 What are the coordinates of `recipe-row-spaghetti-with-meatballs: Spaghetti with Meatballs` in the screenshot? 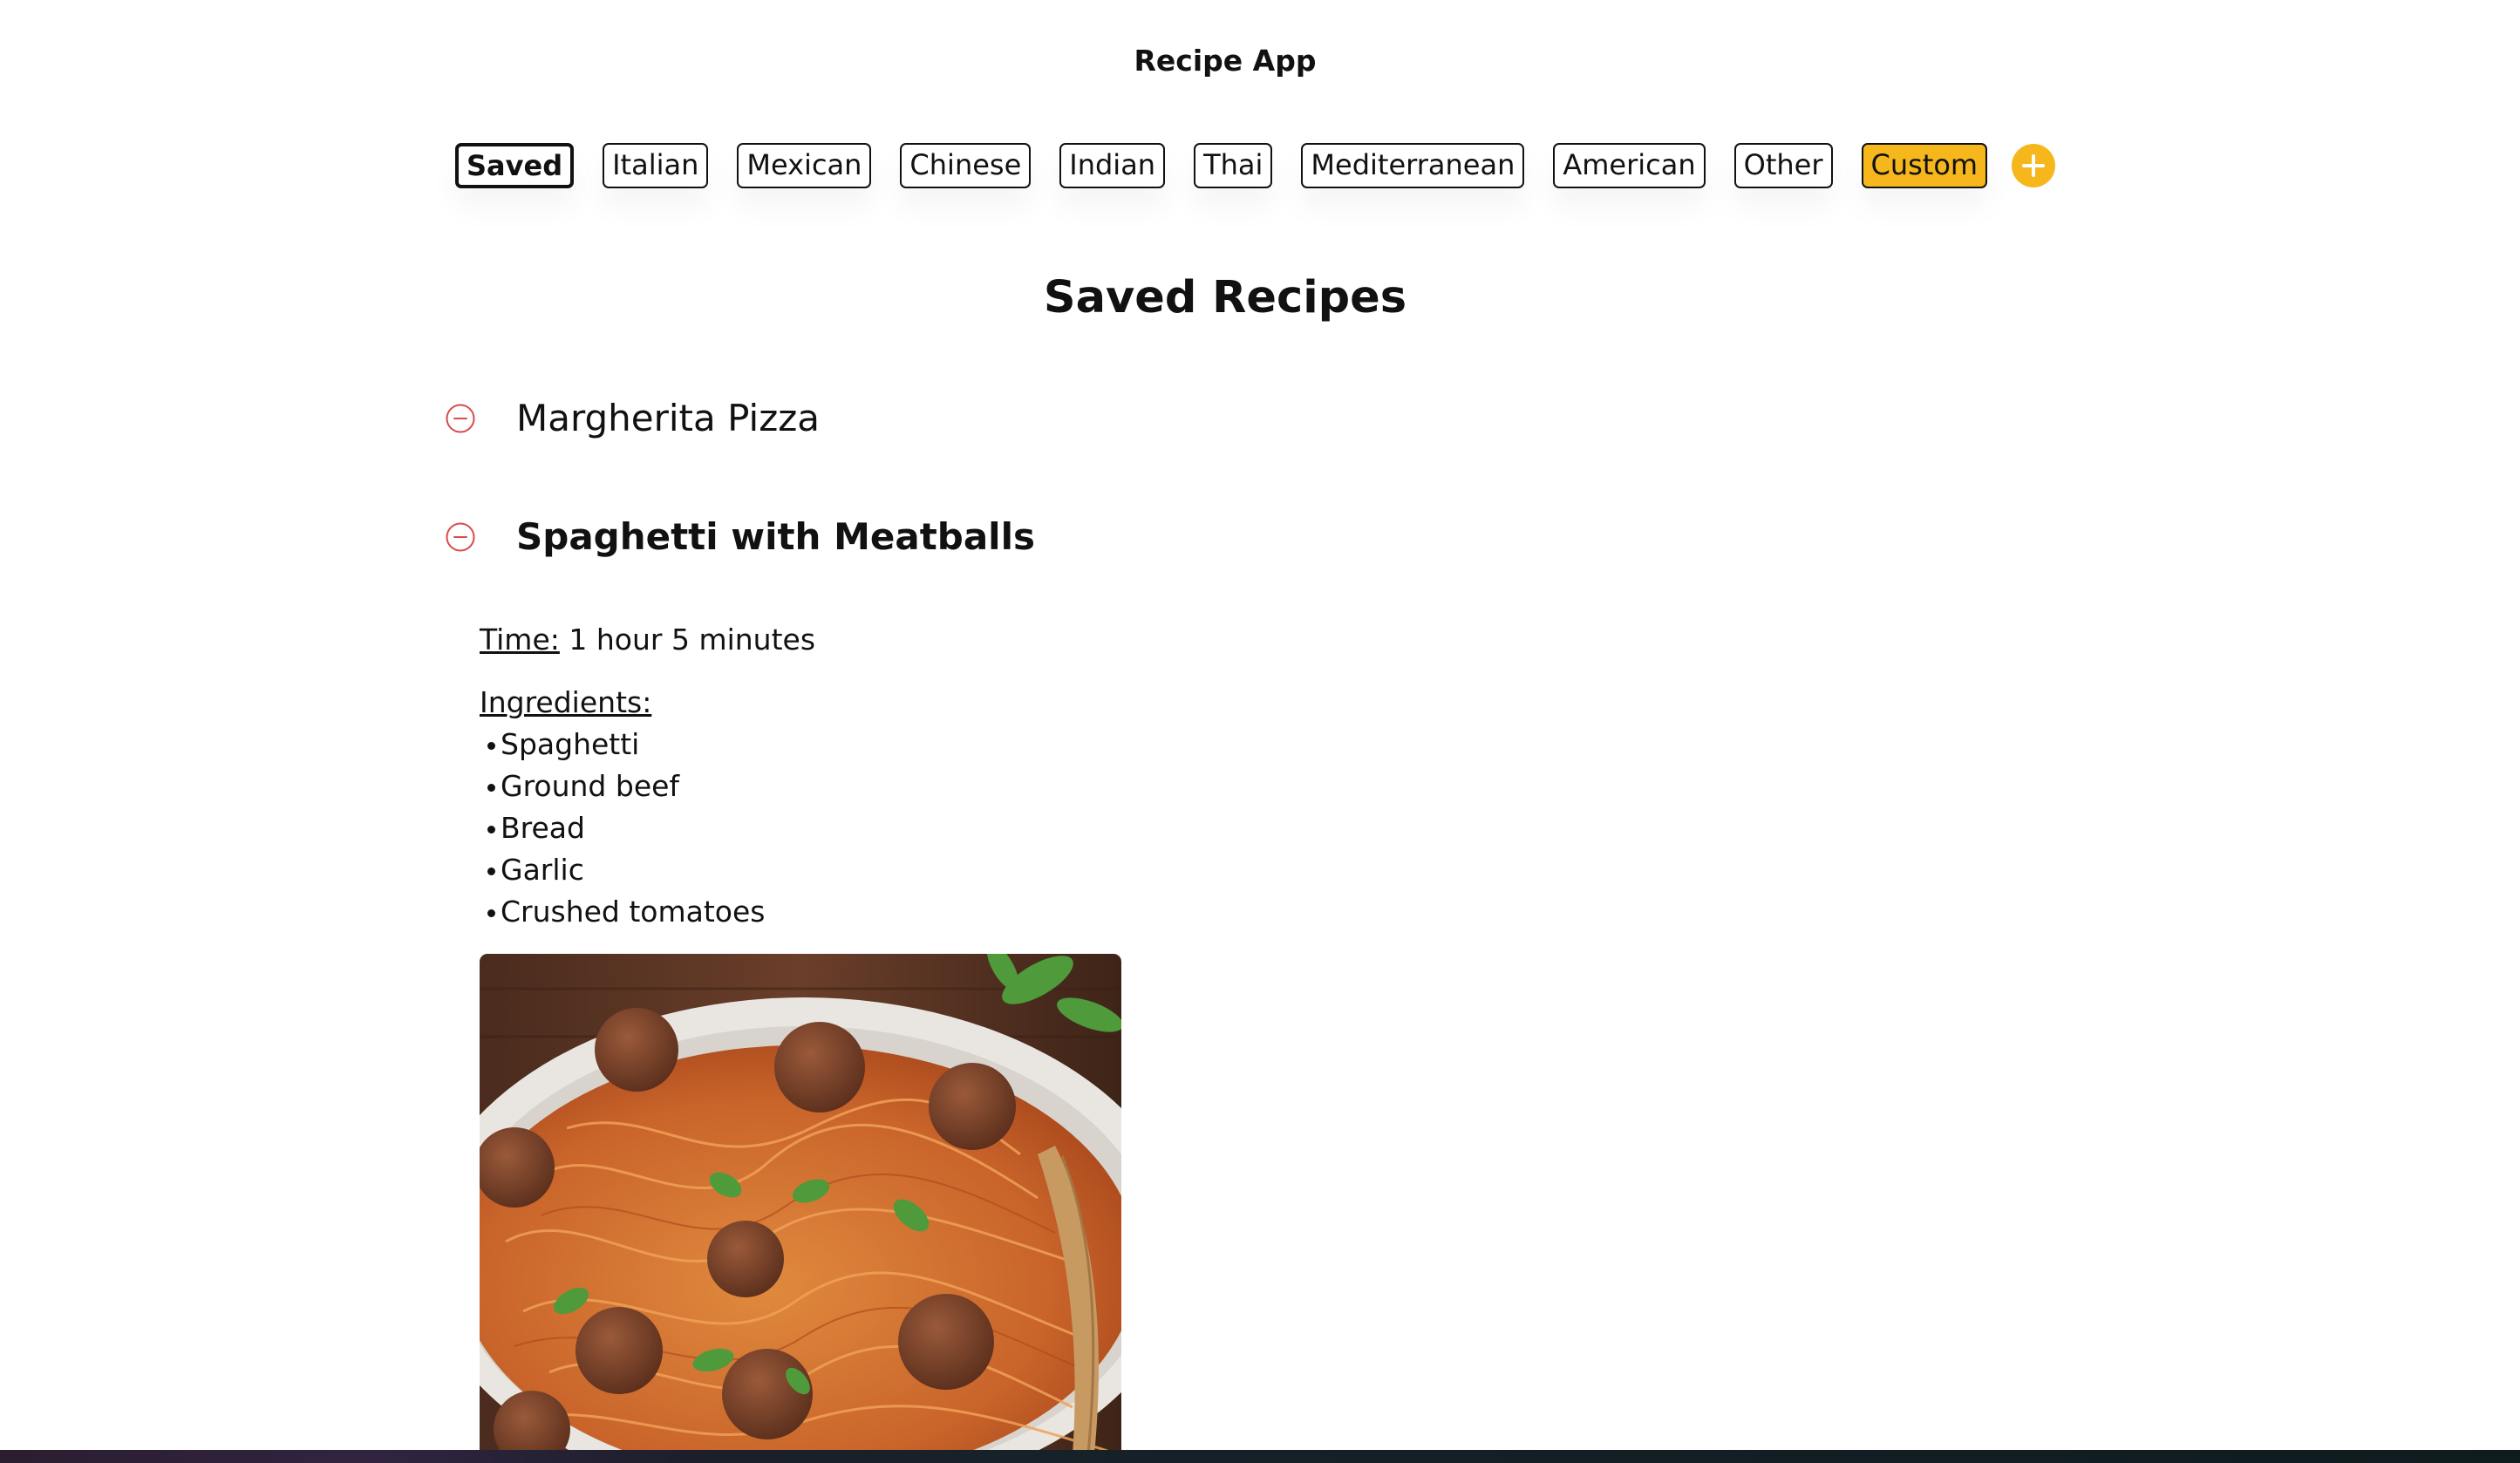 It's located at (740, 537).